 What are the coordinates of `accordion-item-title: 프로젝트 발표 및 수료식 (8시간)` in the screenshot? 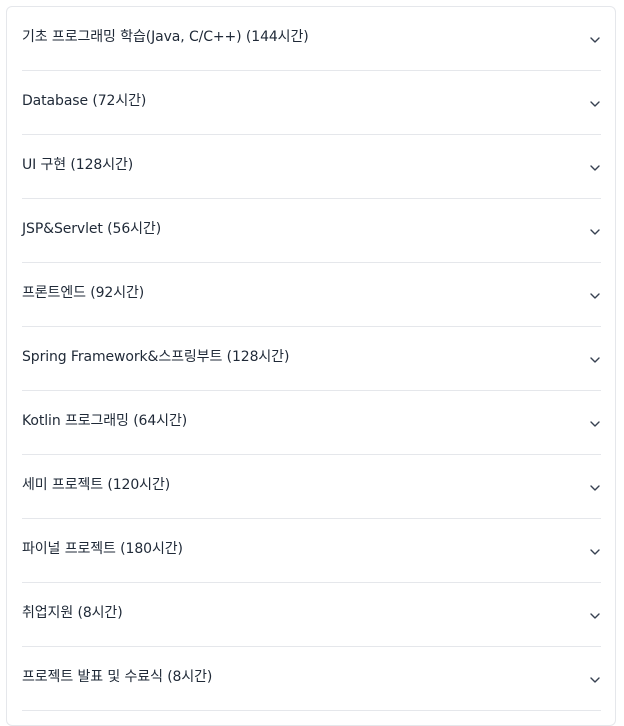 It's located at (117, 677).